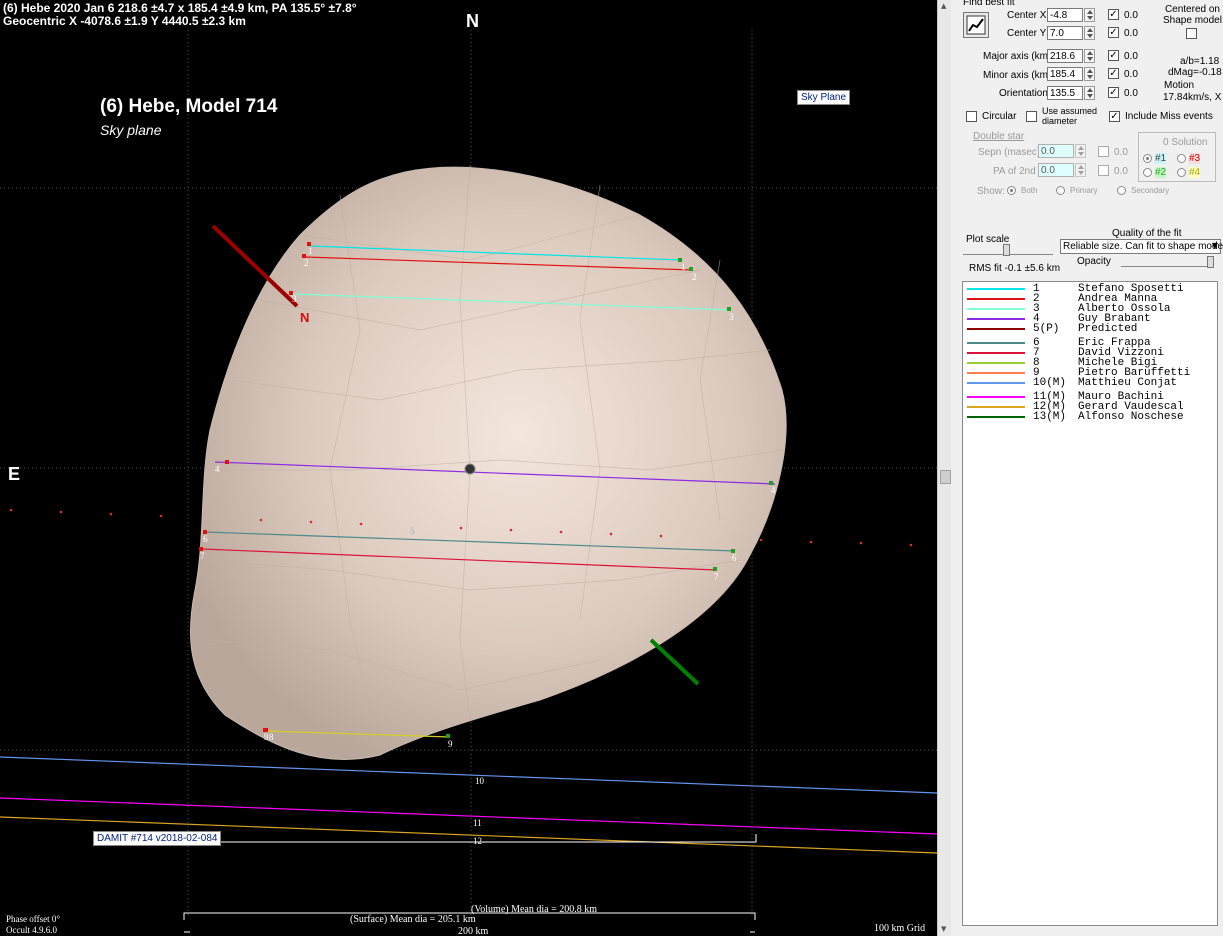 The width and height of the screenshot is (1223, 936). Describe the element at coordinates (1031, 116) in the screenshot. I see `assumed-diameter-checkbox` at that location.